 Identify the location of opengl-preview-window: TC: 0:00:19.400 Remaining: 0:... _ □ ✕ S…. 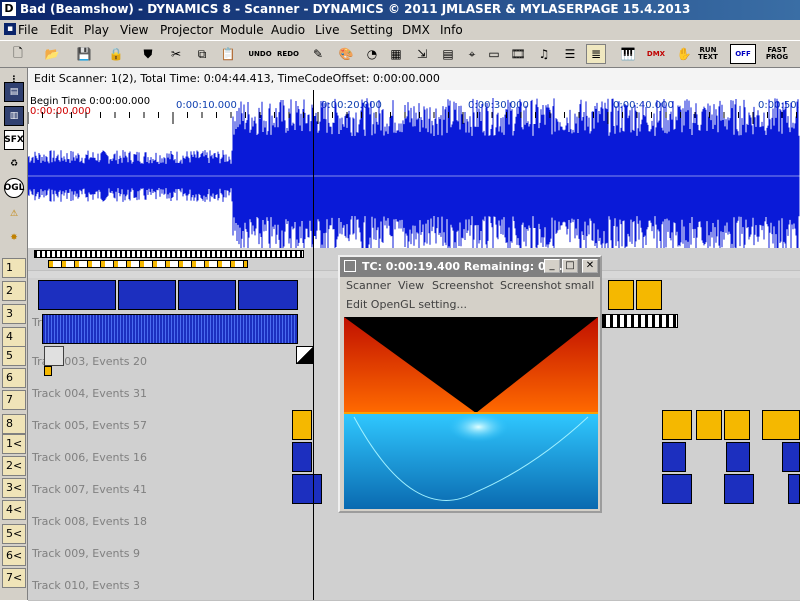
(470, 384).